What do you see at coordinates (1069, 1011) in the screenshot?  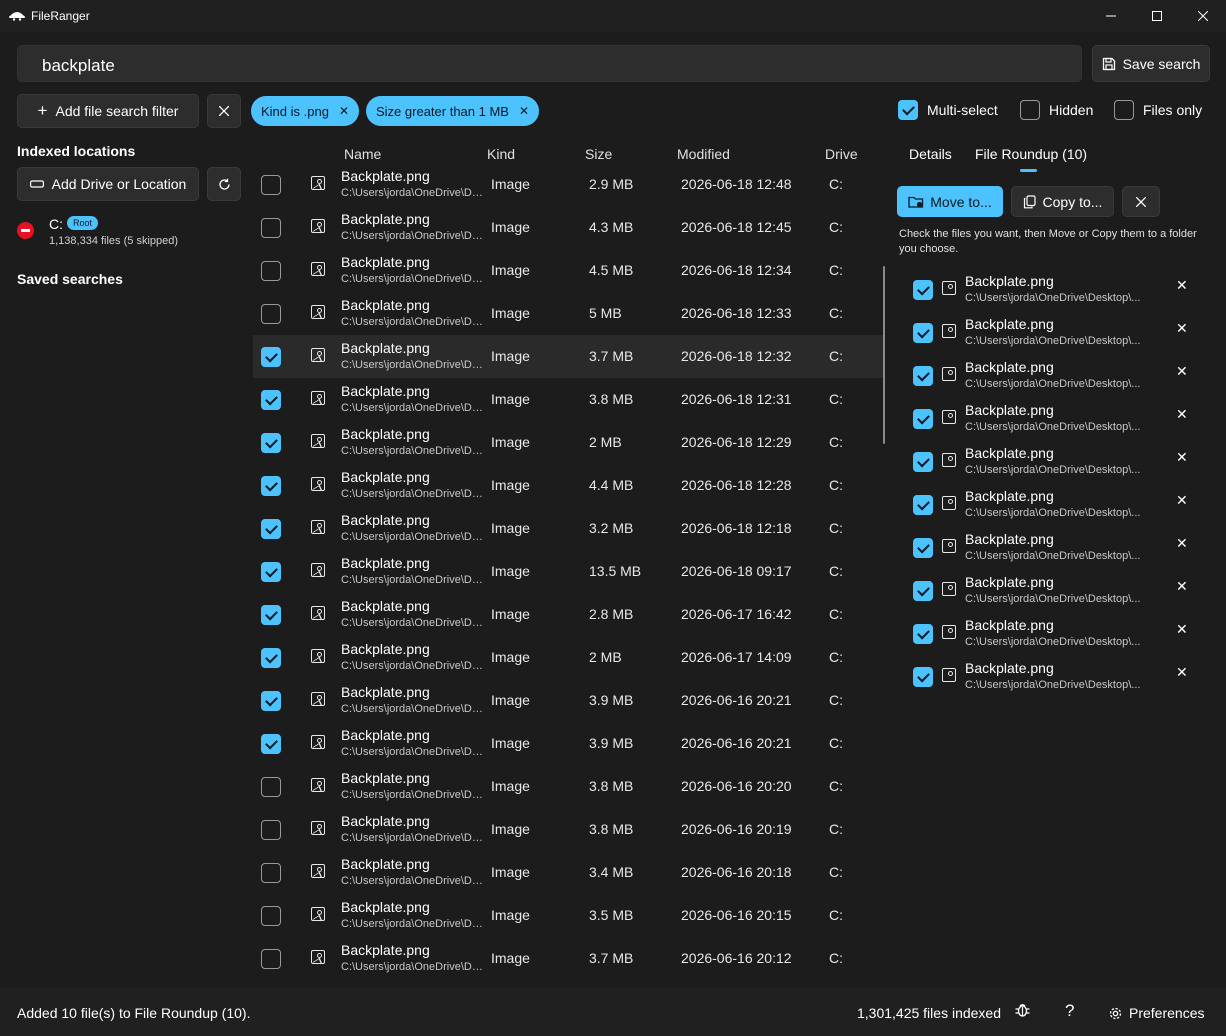 I see `help-button: ?` at bounding box center [1069, 1011].